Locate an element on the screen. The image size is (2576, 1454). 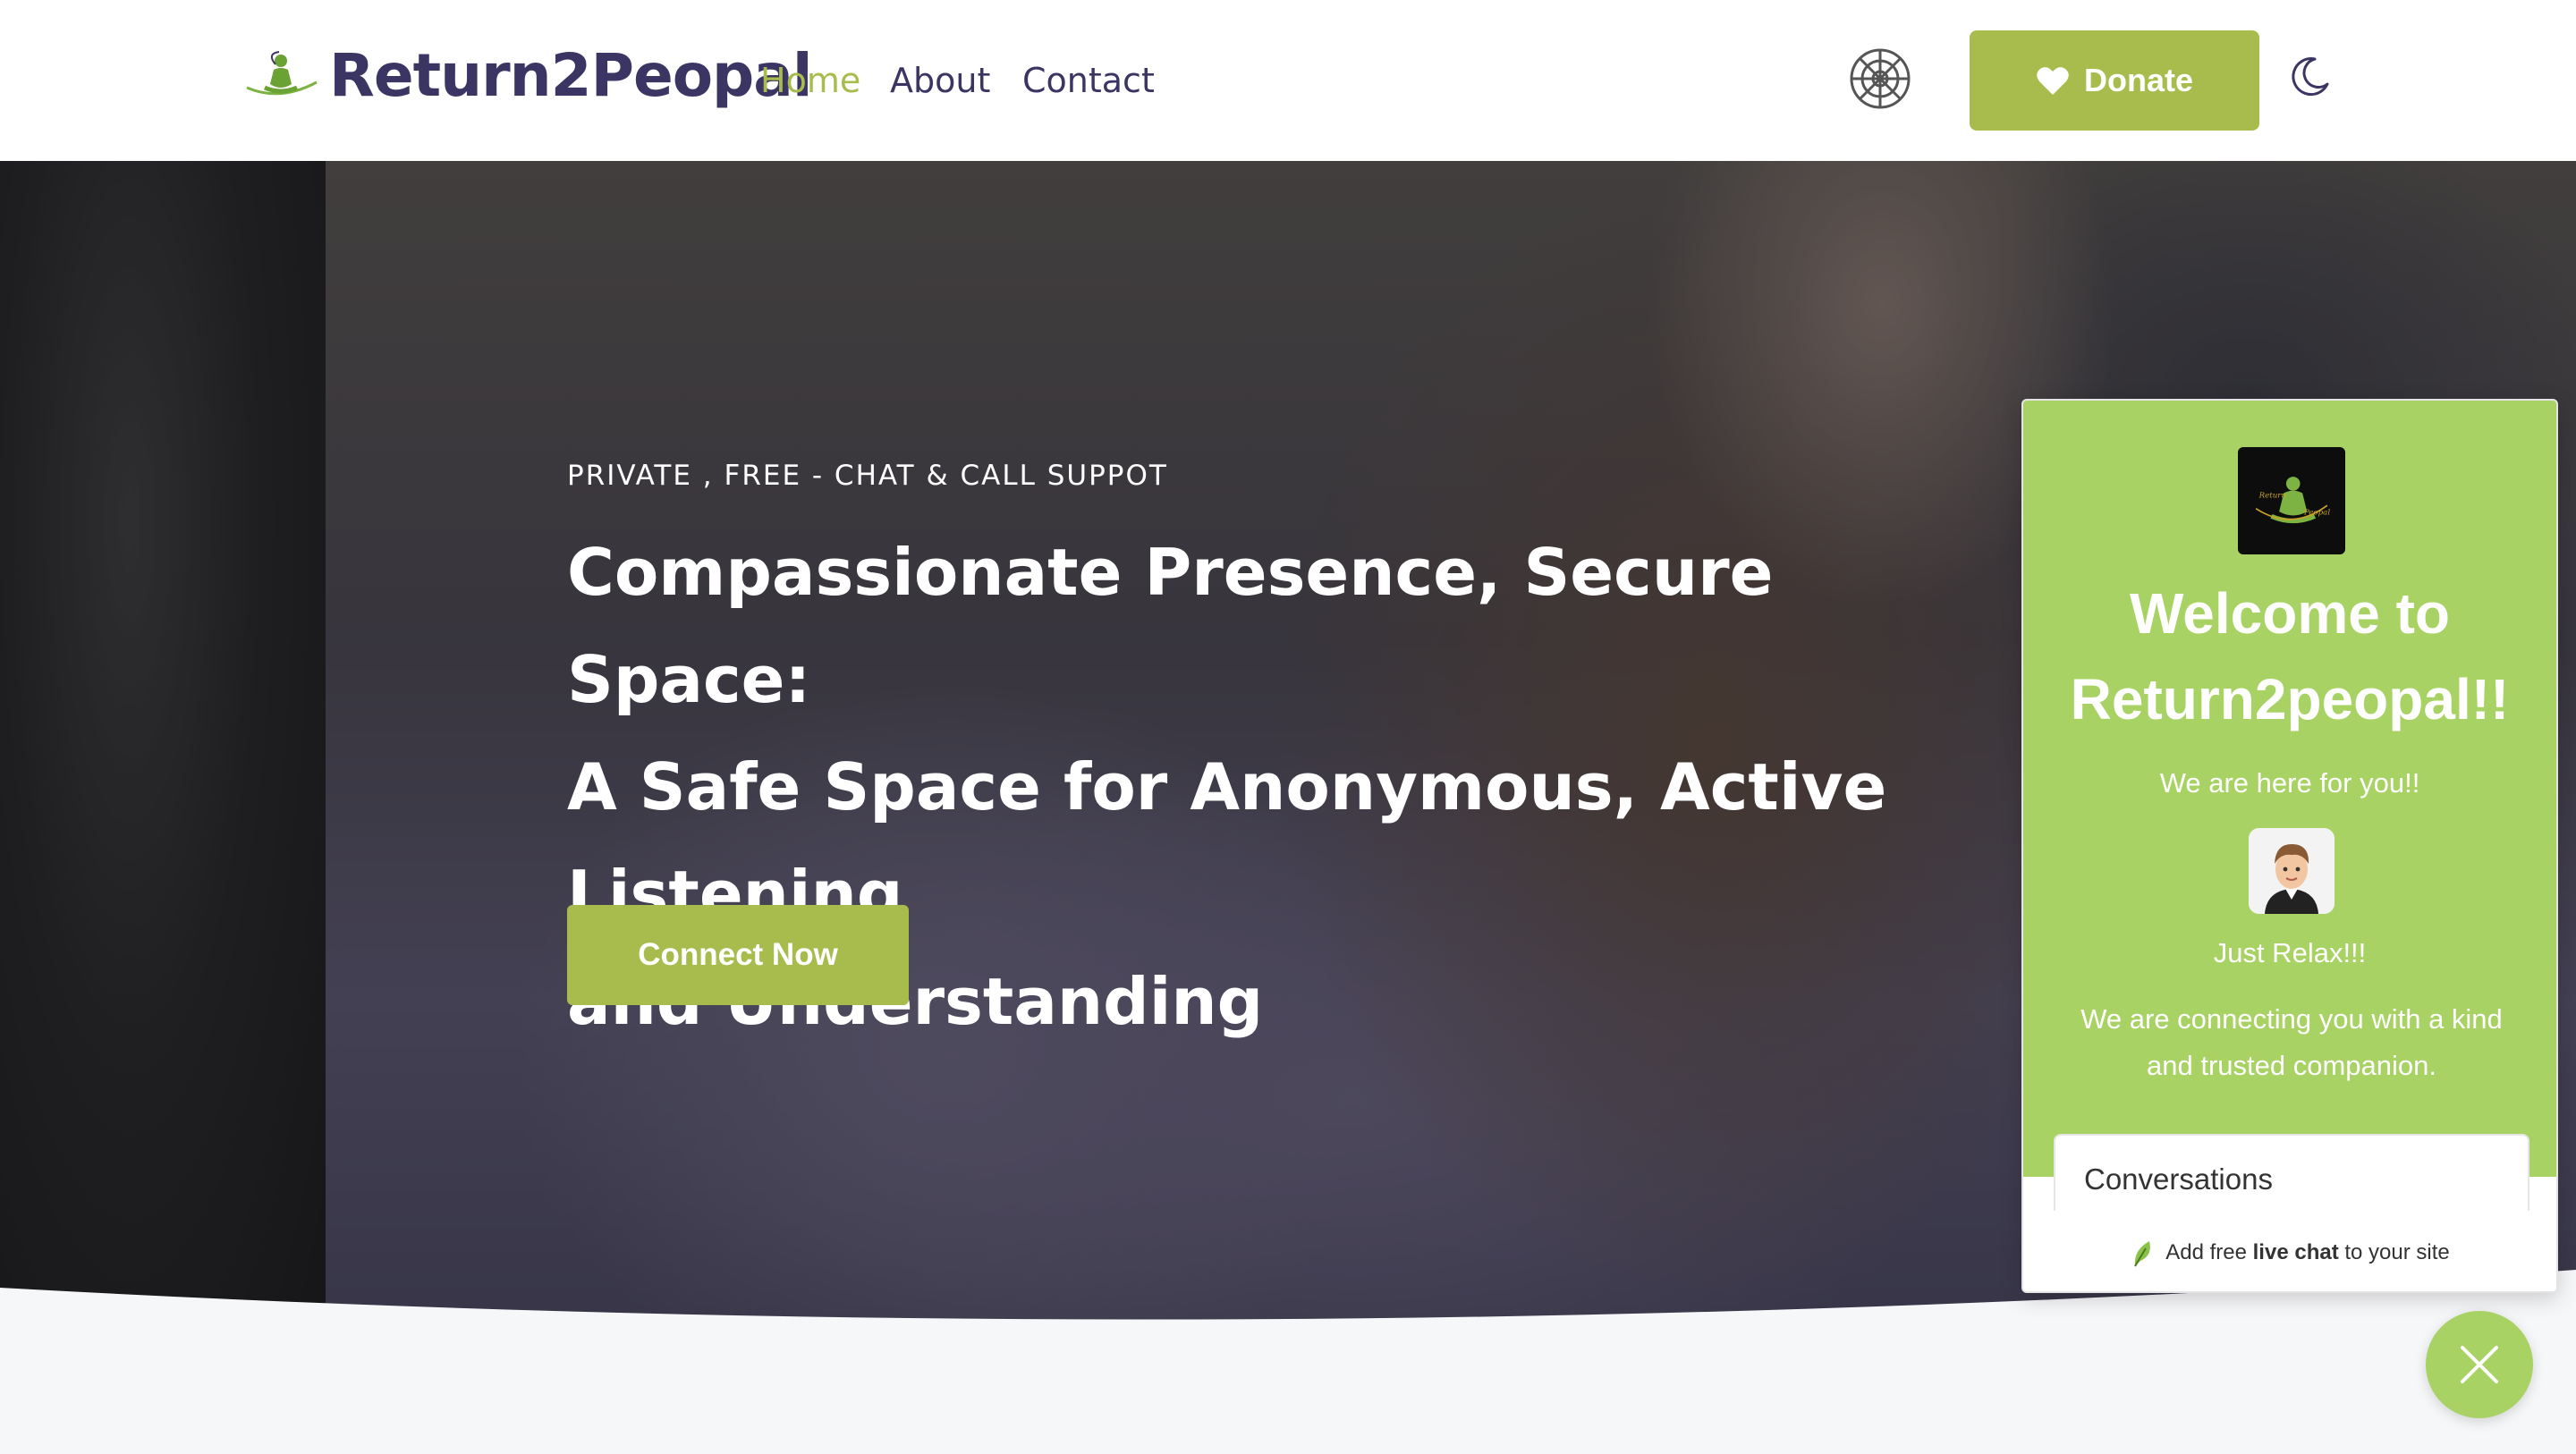
chat-welcome-title: Welcome to Return2peopal!! is located at coordinates (2289, 656).